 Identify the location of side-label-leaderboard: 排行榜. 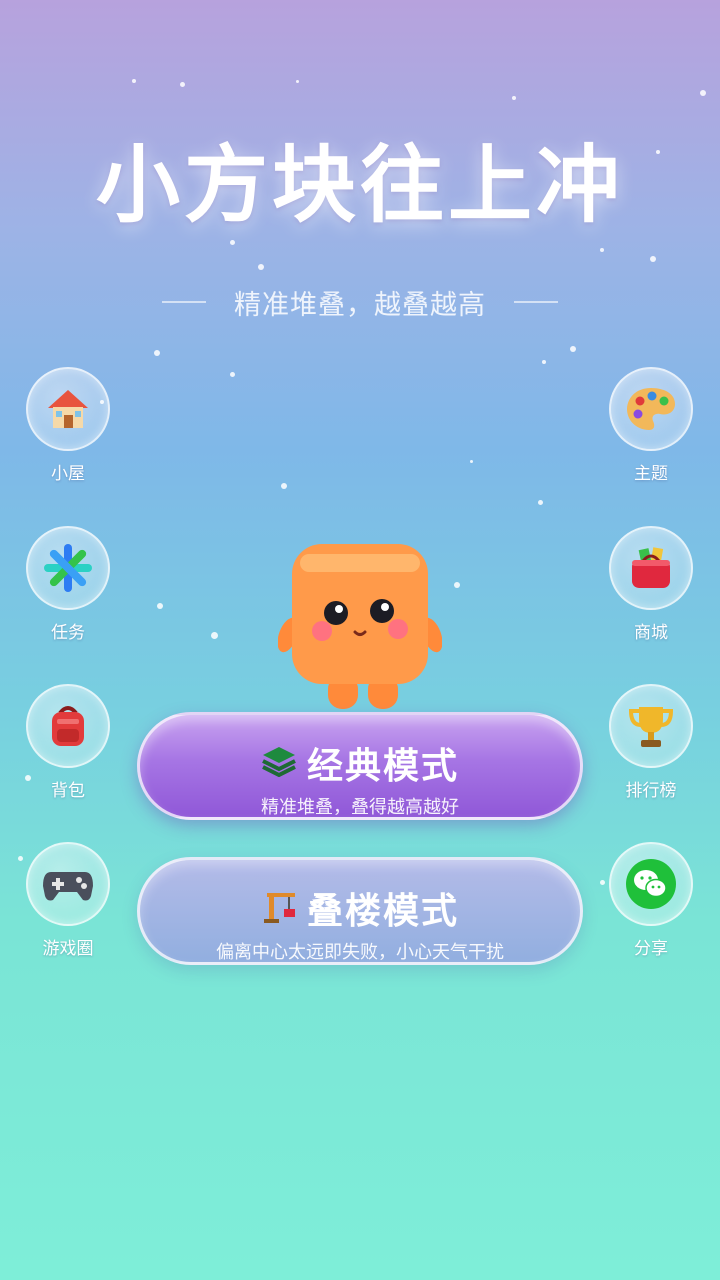
(651, 791).